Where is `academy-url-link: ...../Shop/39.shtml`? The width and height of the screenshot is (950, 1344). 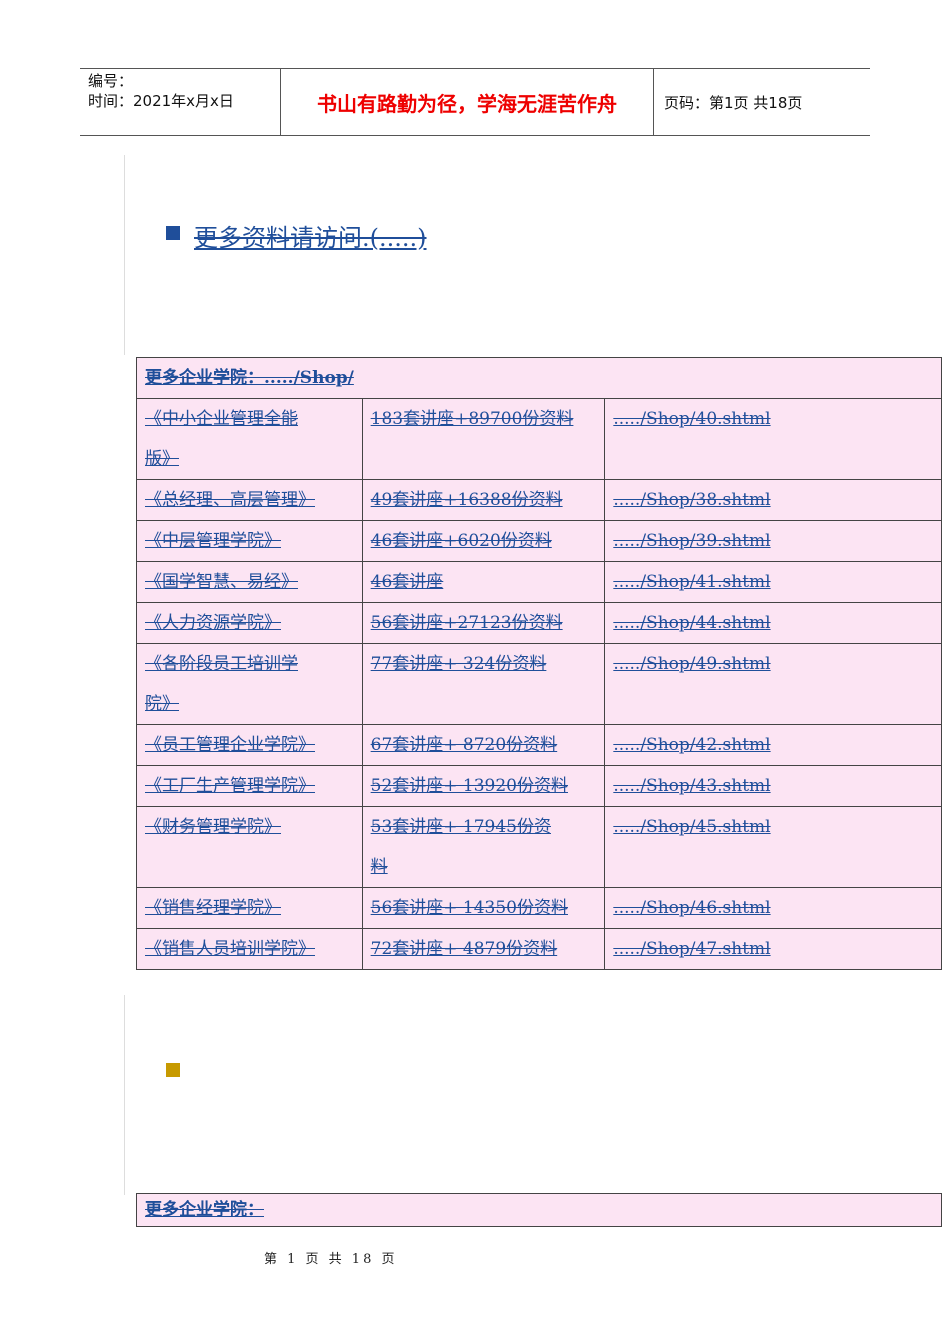
academy-url-link: ...../Shop/39.shtml is located at coordinates (691, 541).